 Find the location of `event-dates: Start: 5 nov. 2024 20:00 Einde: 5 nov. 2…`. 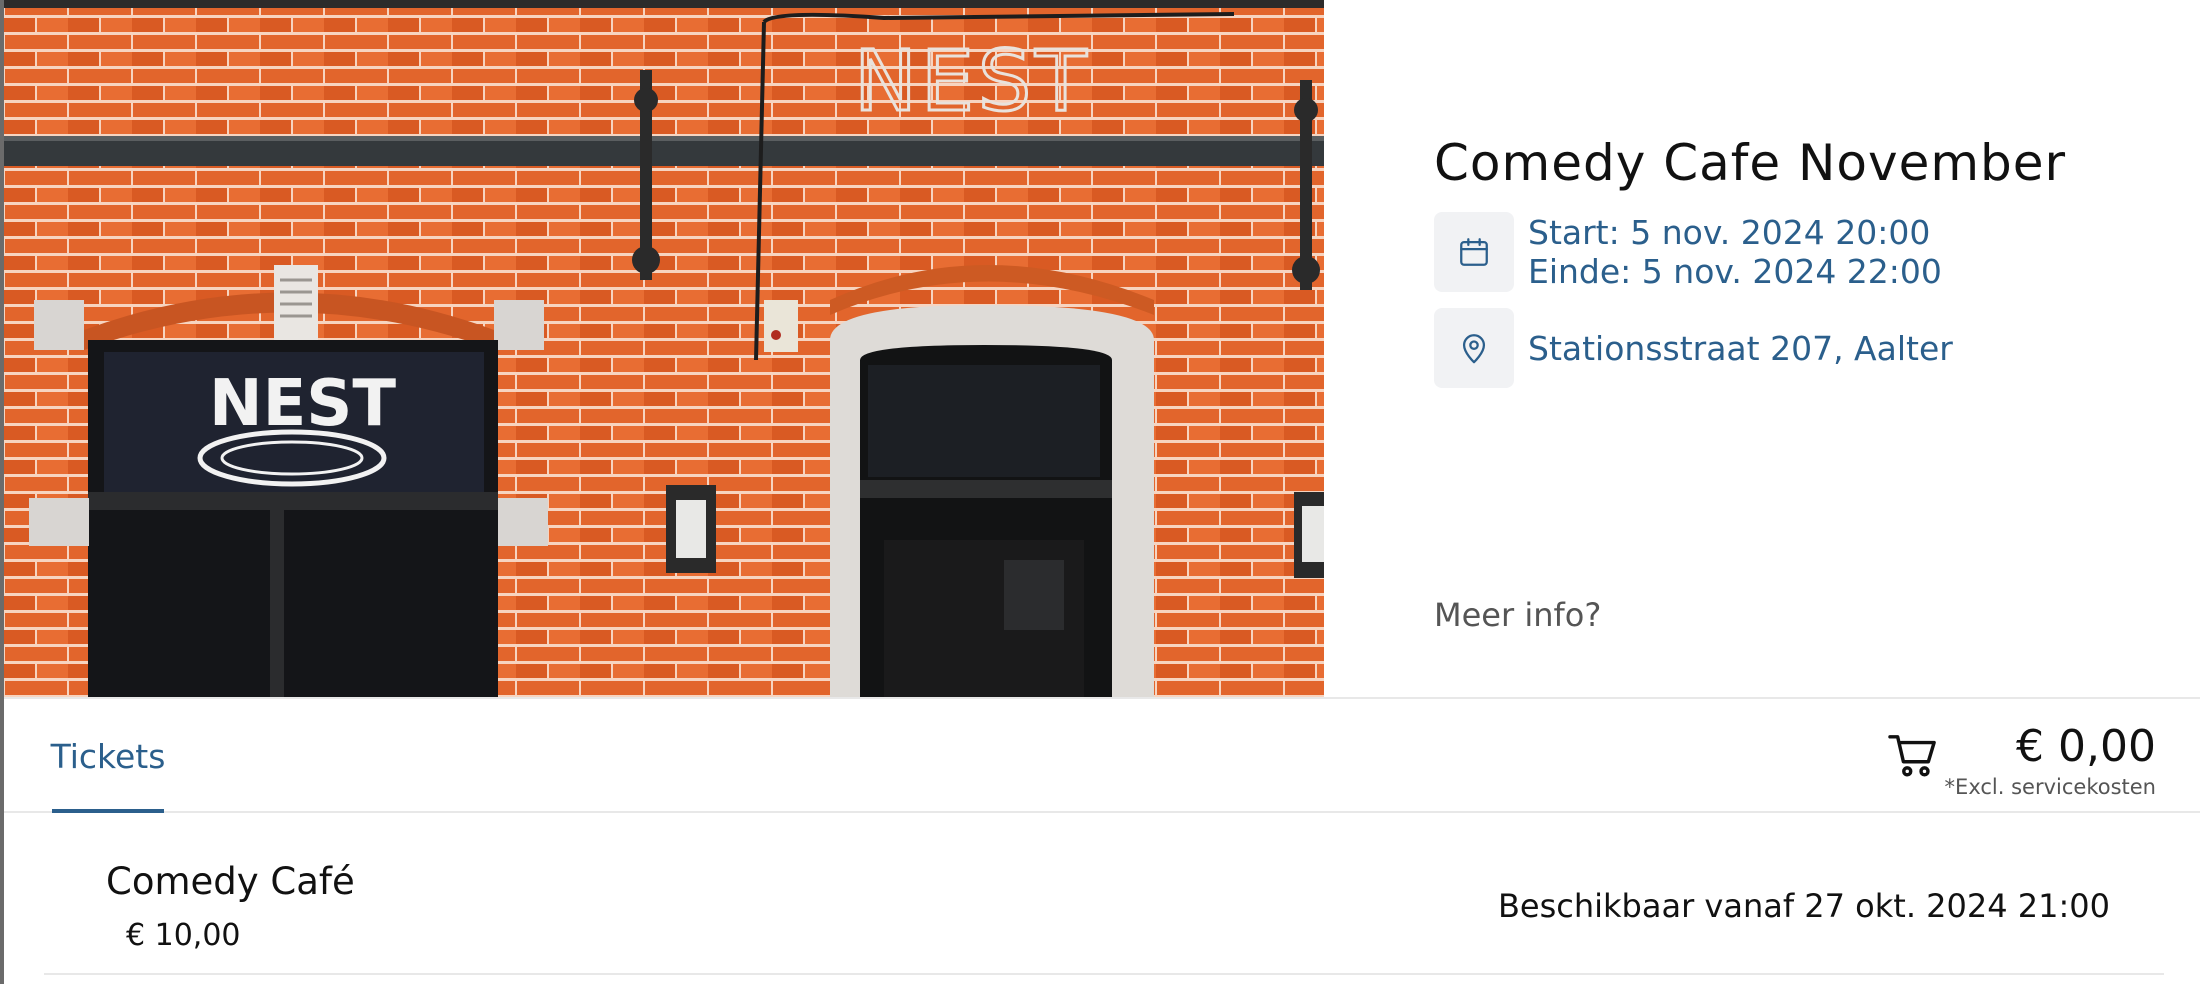

event-dates: Start: 5 nov. 2024 20:00 Einde: 5 nov. 2… is located at coordinates (1735, 252).